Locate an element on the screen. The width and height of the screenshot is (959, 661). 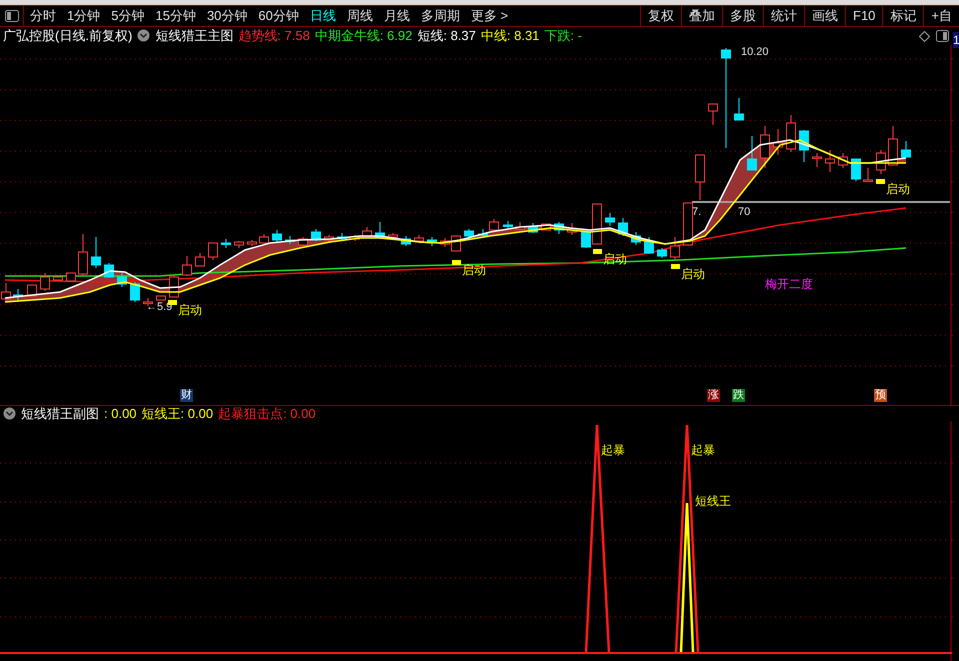
period-tab: 5分钟 is located at coordinates (127, 16).